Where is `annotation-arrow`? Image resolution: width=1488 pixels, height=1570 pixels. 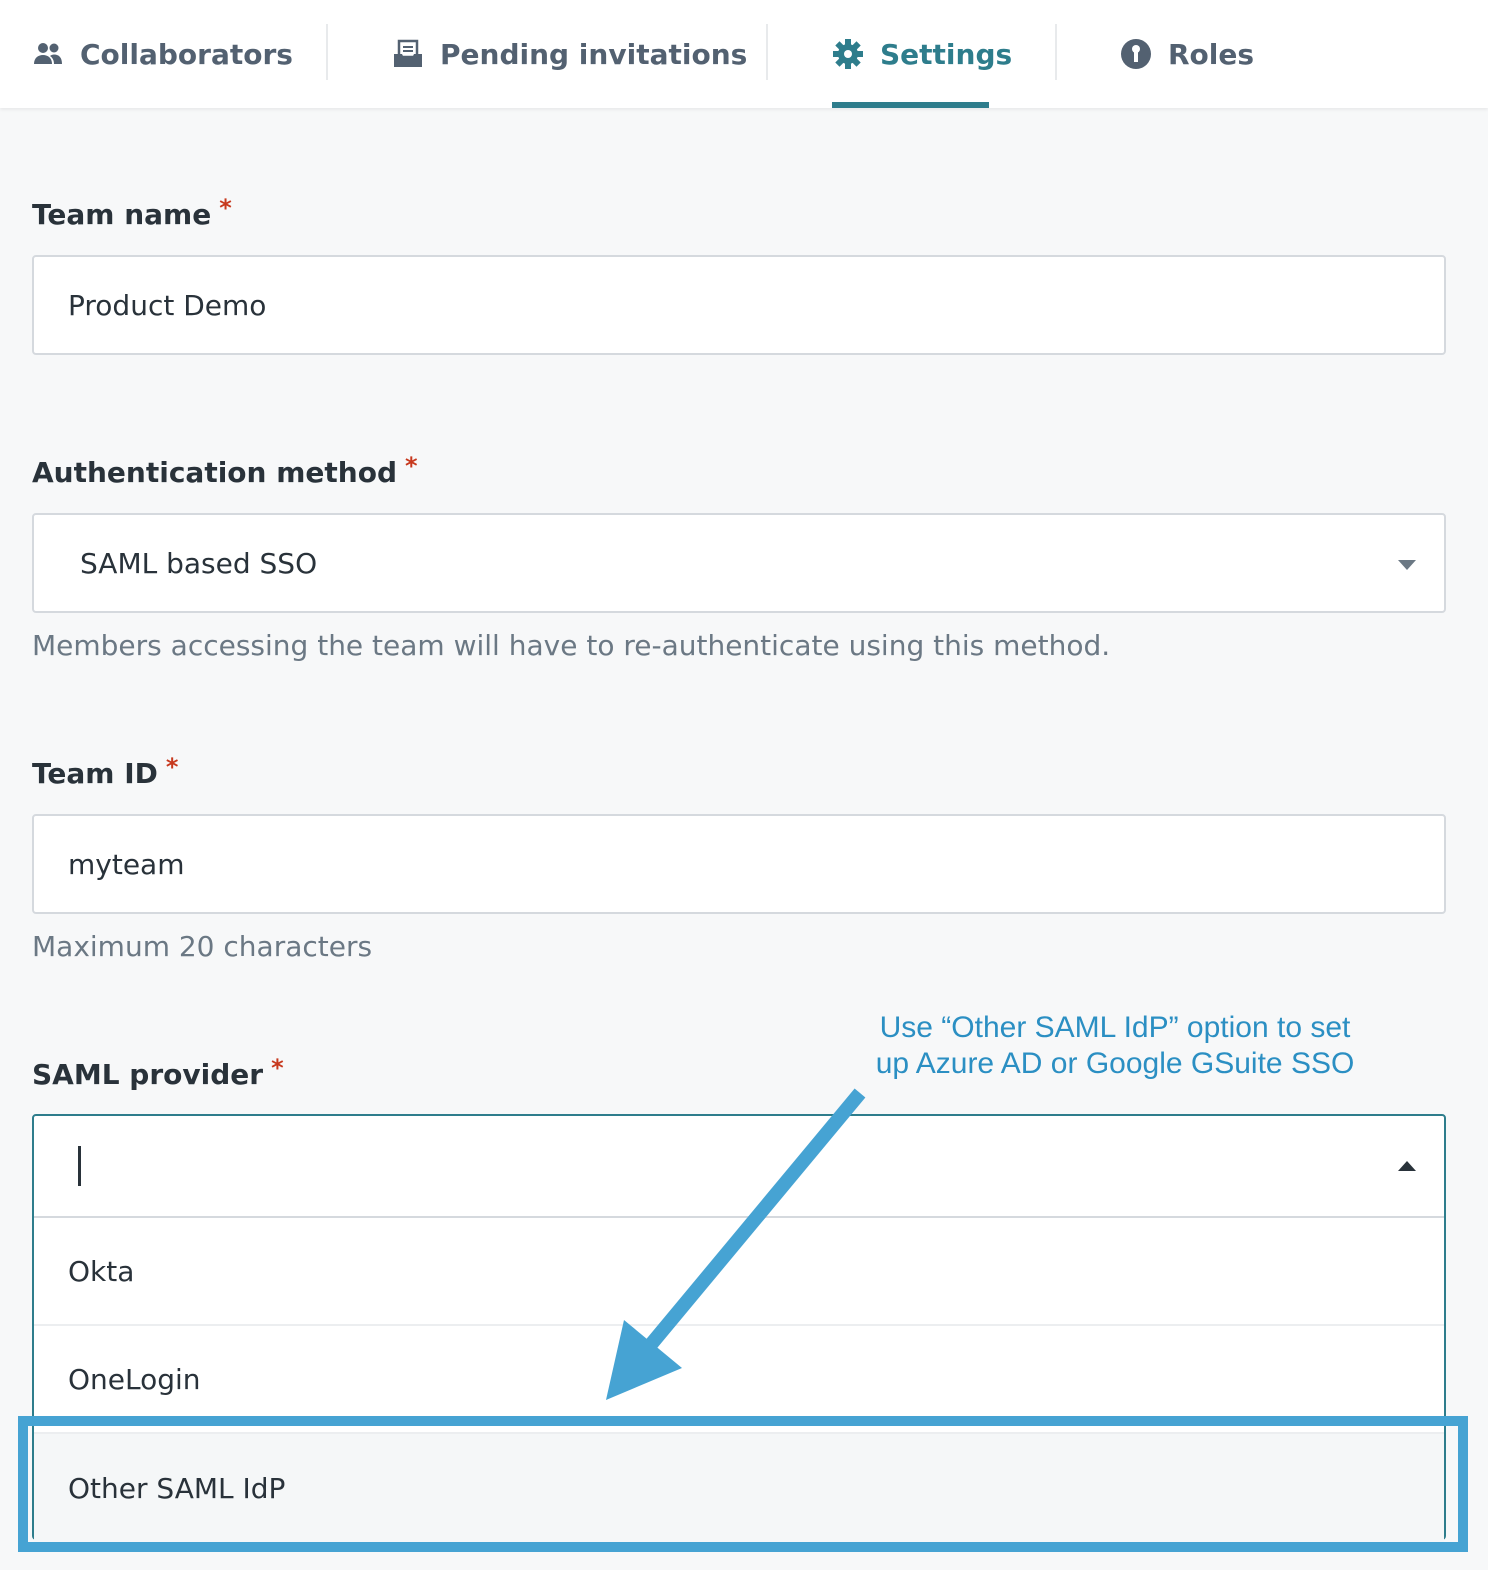 annotation-arrow is located at coordinates (736, 1244).